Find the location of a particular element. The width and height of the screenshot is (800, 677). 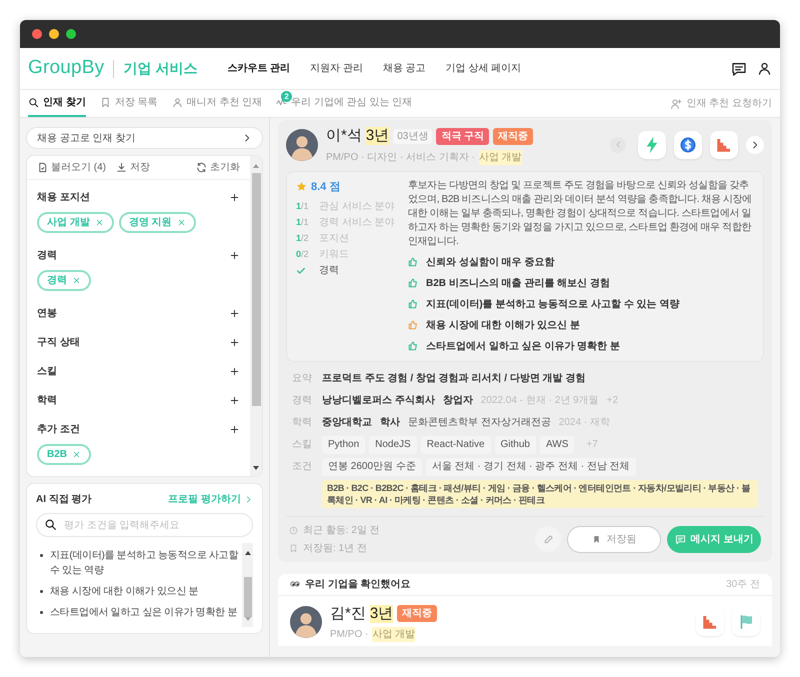

info-chip: Github is located at coordinates (515, 445).